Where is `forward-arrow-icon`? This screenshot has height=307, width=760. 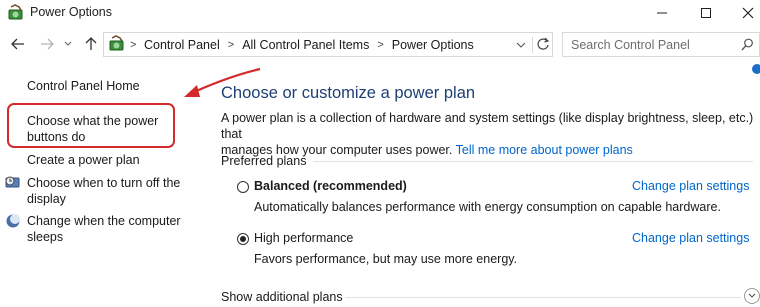
forward-arrow-icon is located at coordinates (47, 44).